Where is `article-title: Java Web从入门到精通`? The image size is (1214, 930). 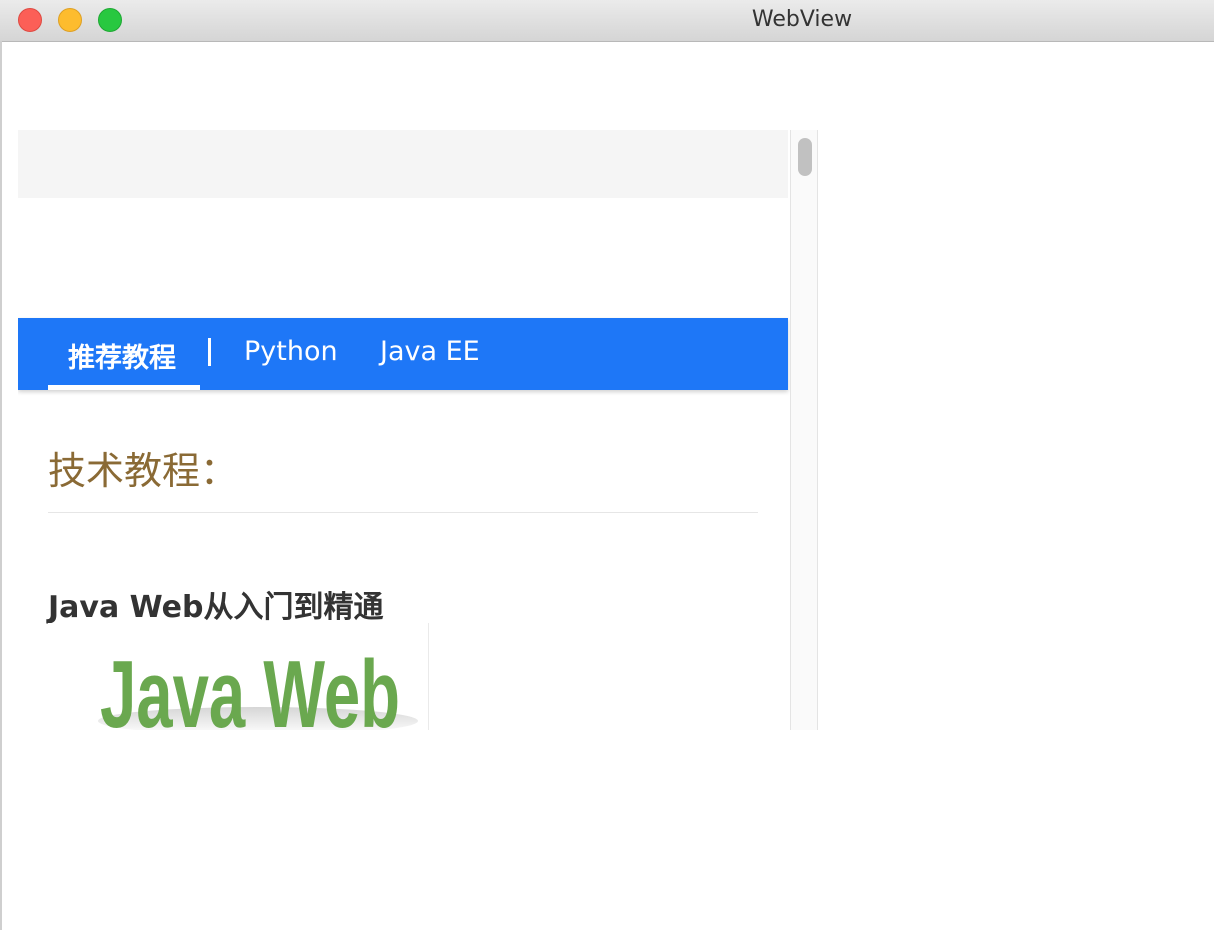
article-title: Java Web从入门到精通 is located at coordinates (216, 604).